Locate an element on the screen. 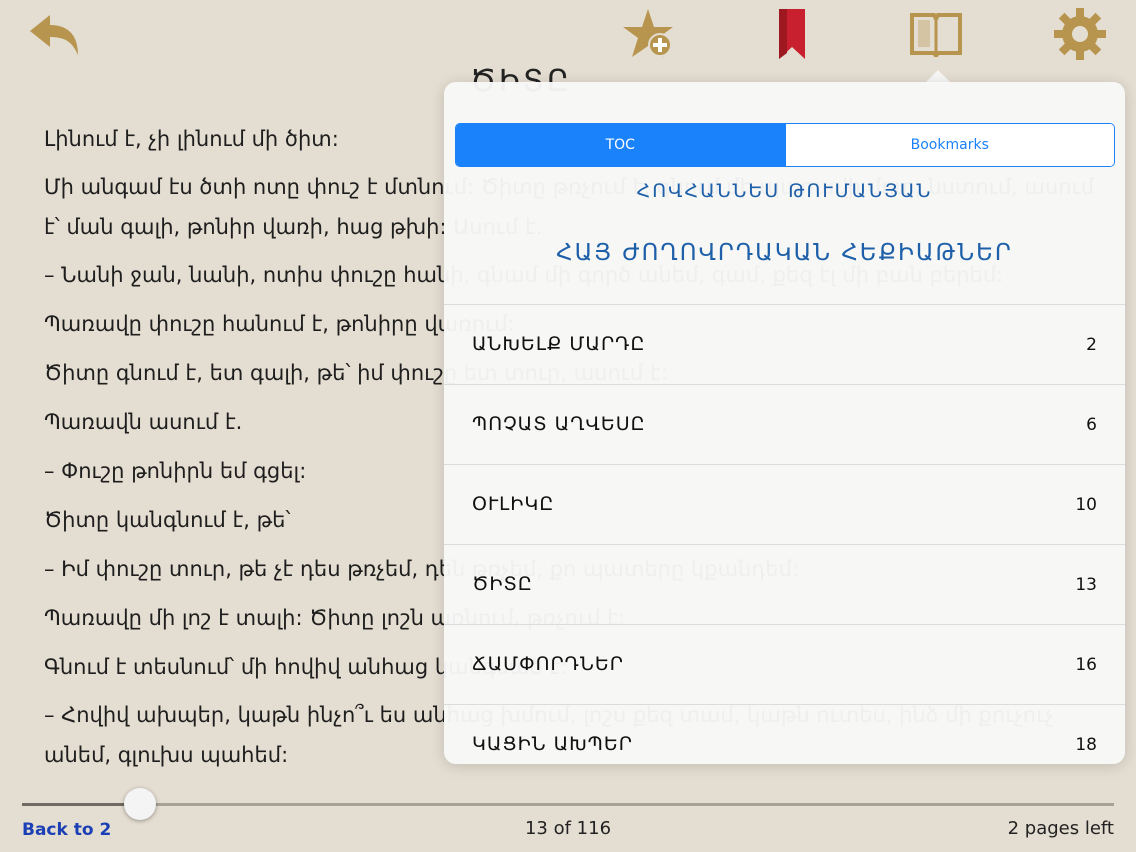 The width and height of the screenshot is (1136, 852). open-book-icon is located at coordinates (936, 35).